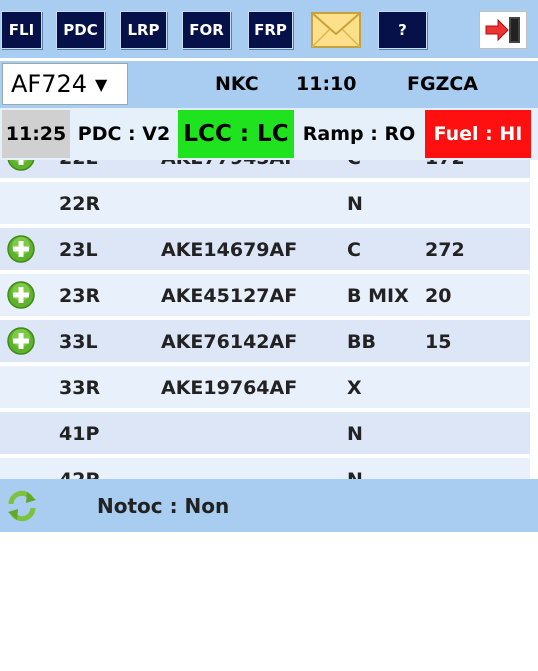  Describe the element at coordinates (79, 474) in the screenshot. I see `position-cell: 42P` at that location.